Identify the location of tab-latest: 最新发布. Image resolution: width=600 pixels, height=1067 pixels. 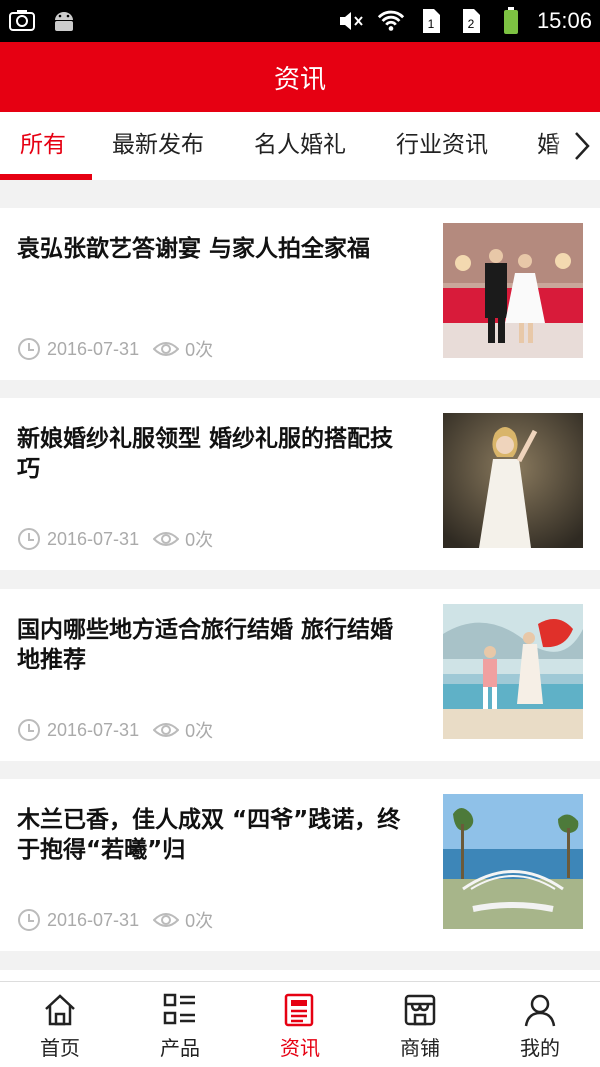
(158, 146).